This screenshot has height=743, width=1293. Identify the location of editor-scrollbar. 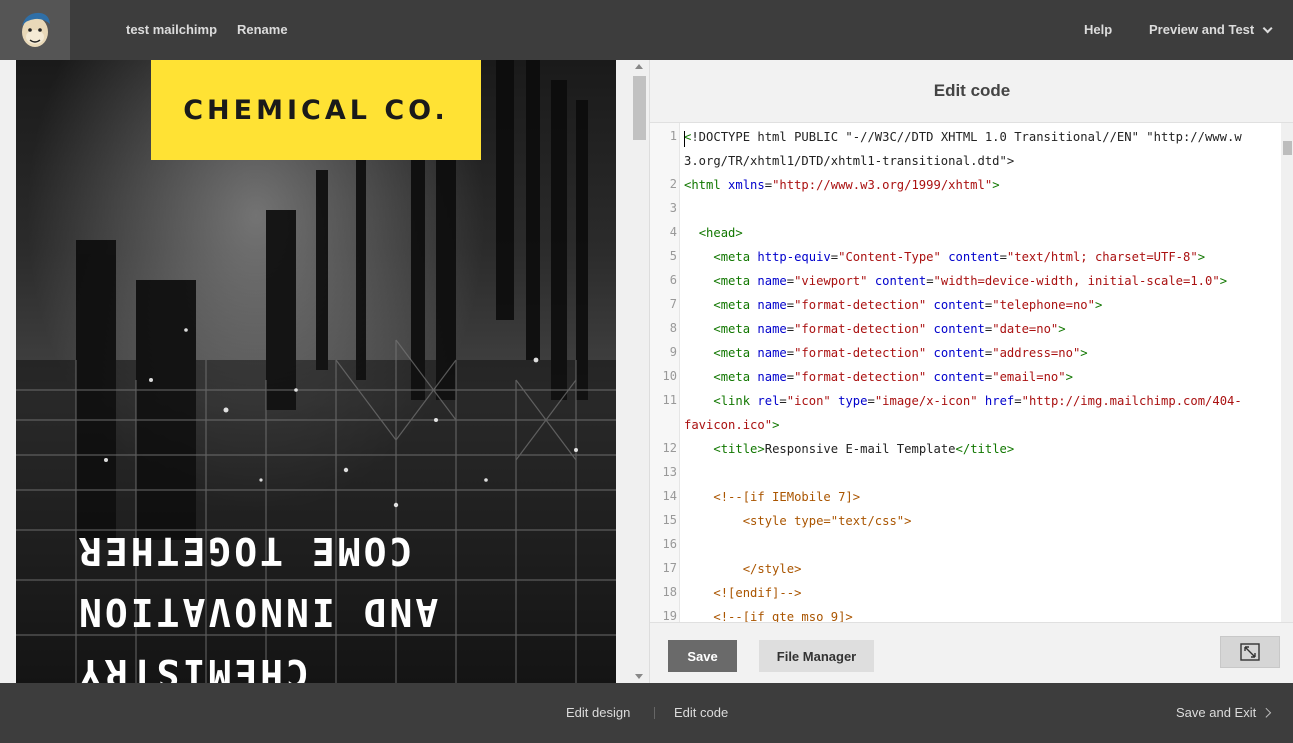
(1287, 372).